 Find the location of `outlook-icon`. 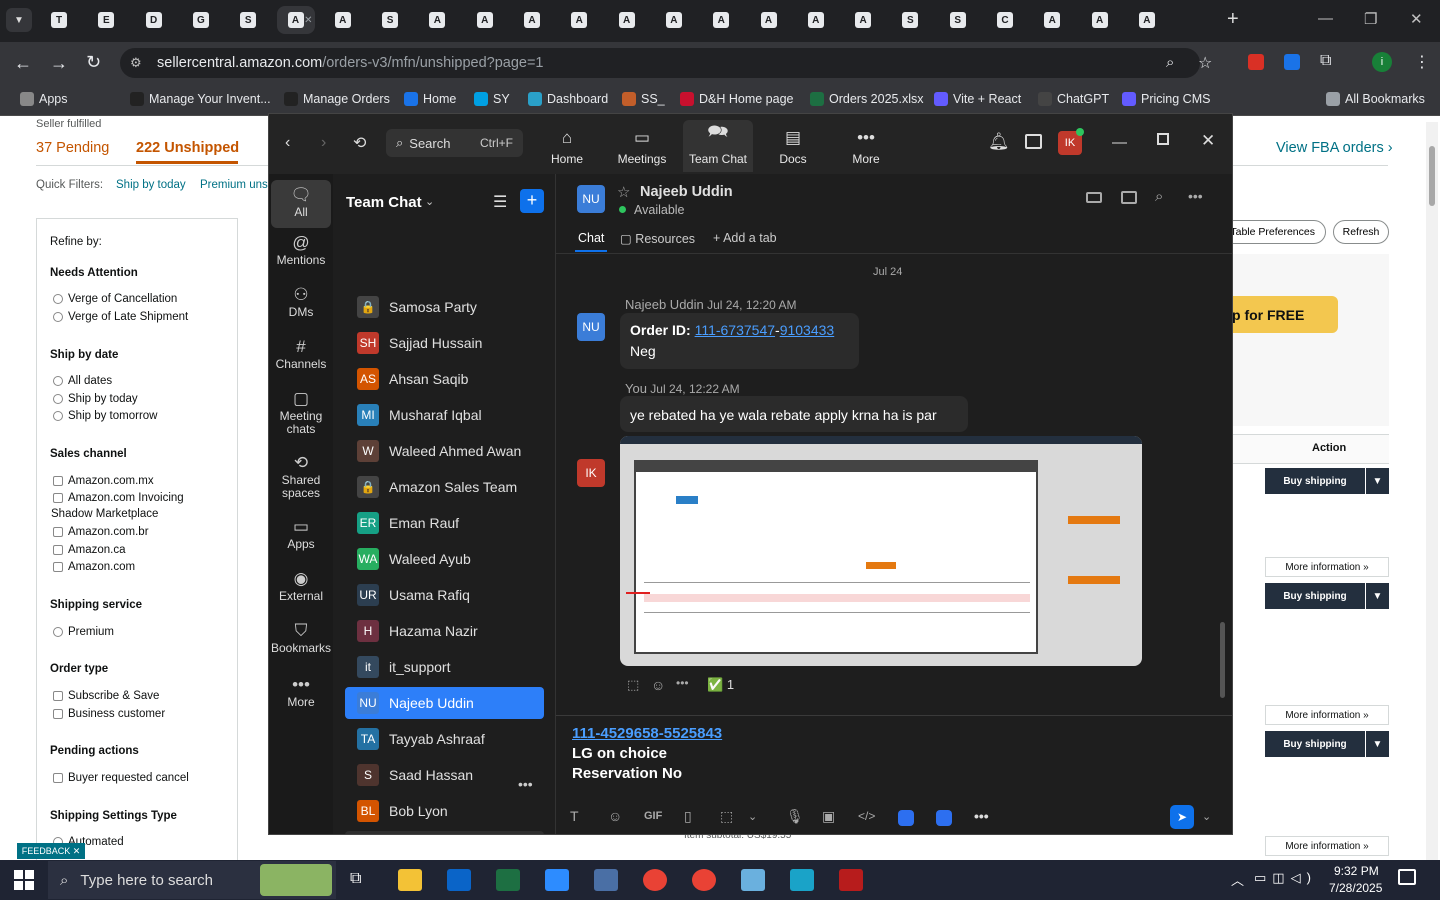

outlook-icon is located at coordinates (459, 880).